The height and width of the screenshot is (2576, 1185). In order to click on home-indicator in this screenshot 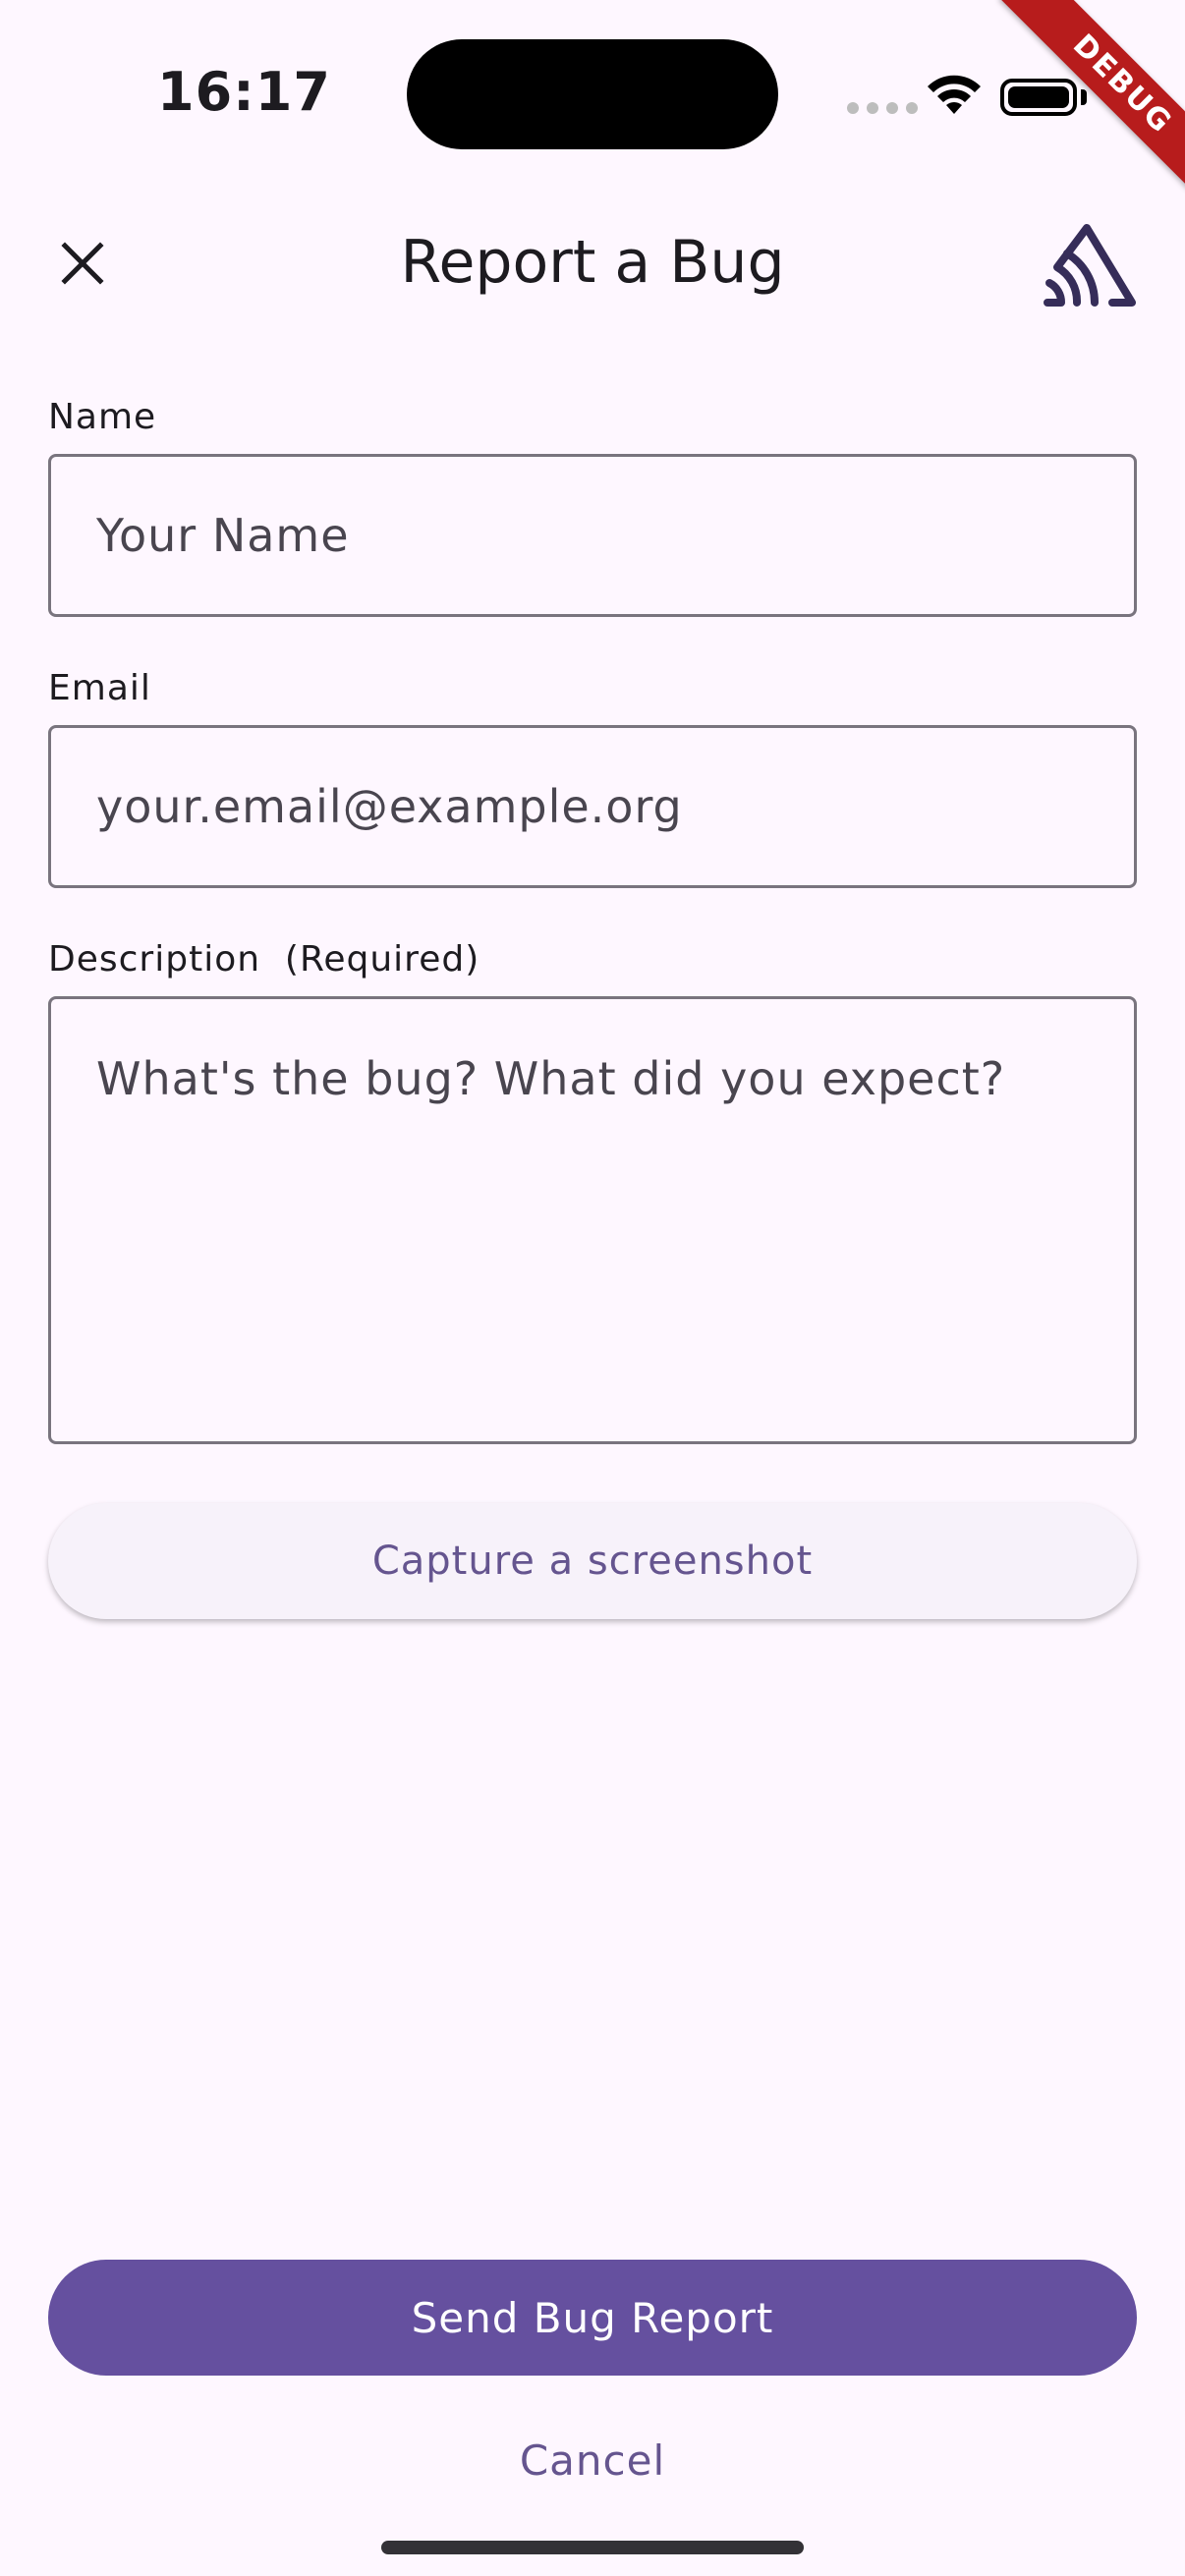, I will do `click(592, 2547)`.